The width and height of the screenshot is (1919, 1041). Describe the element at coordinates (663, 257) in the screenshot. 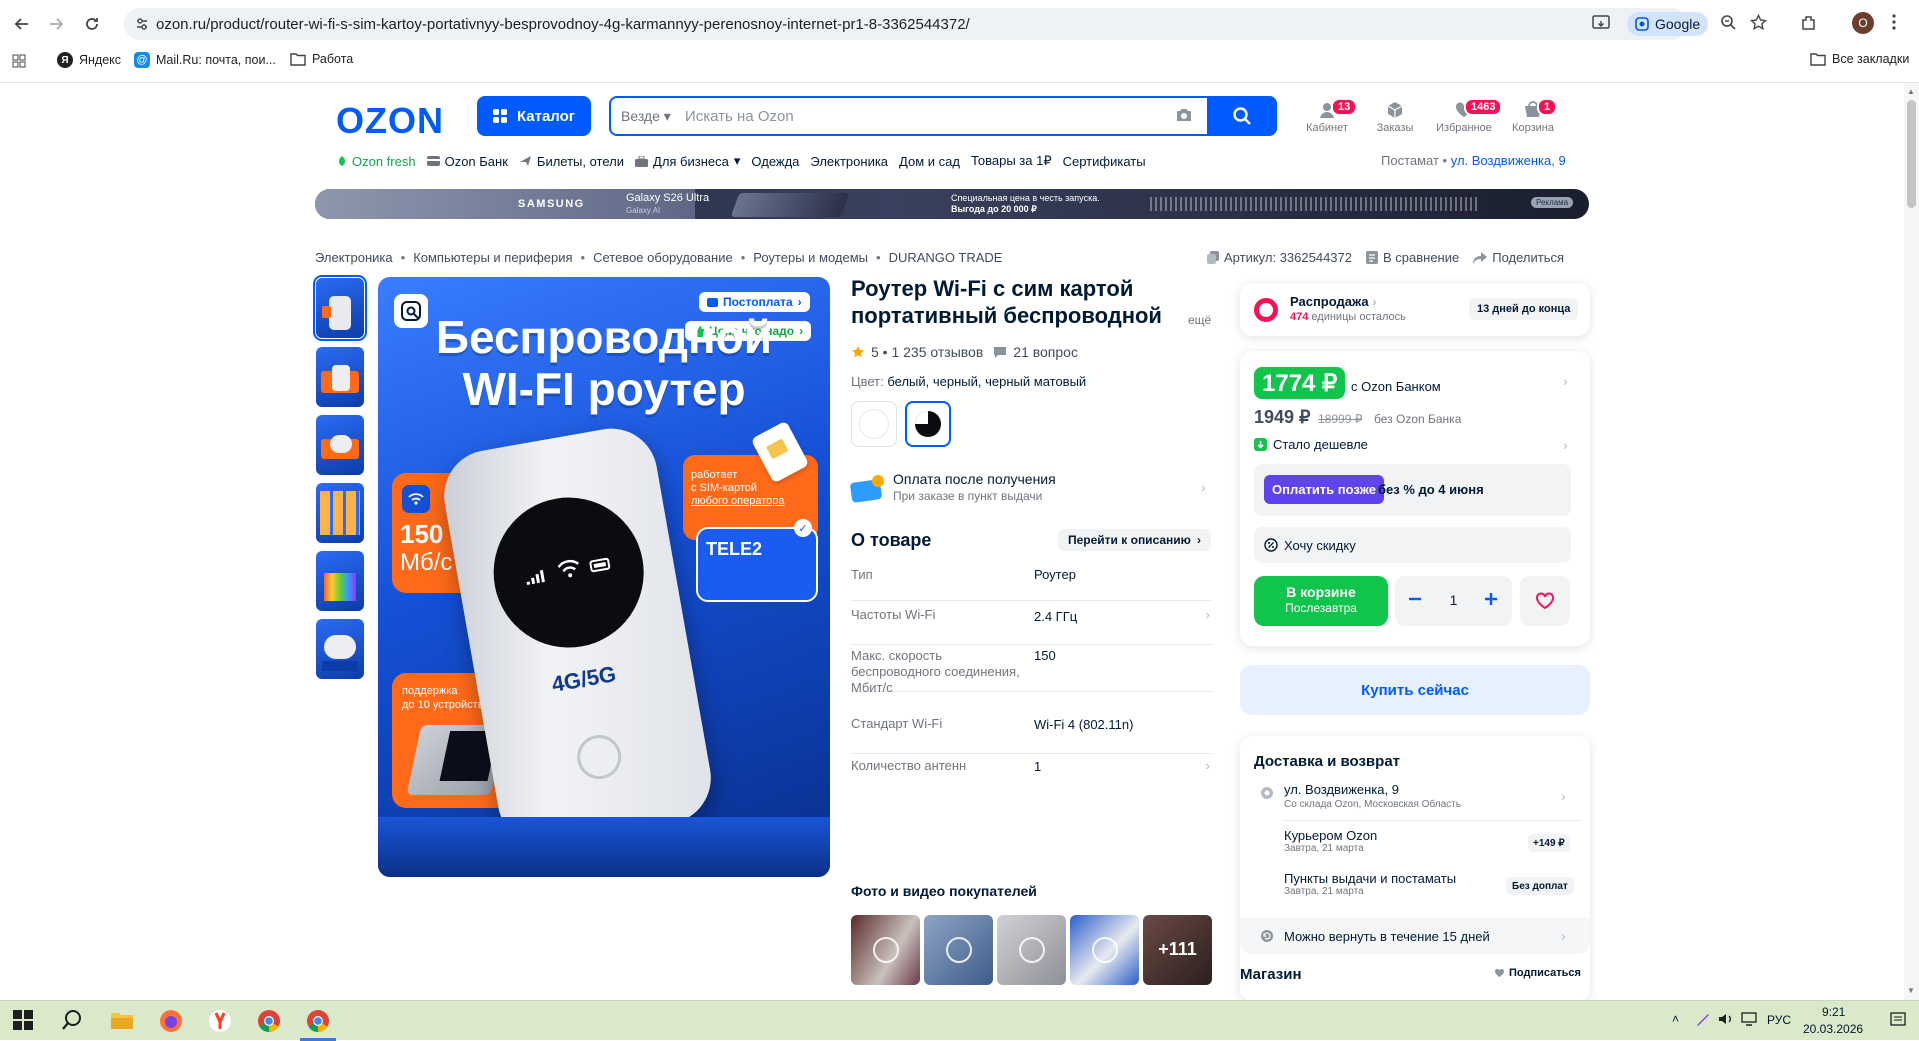

I see `breadcrumb-item: Сетевое оборудование` at that location.